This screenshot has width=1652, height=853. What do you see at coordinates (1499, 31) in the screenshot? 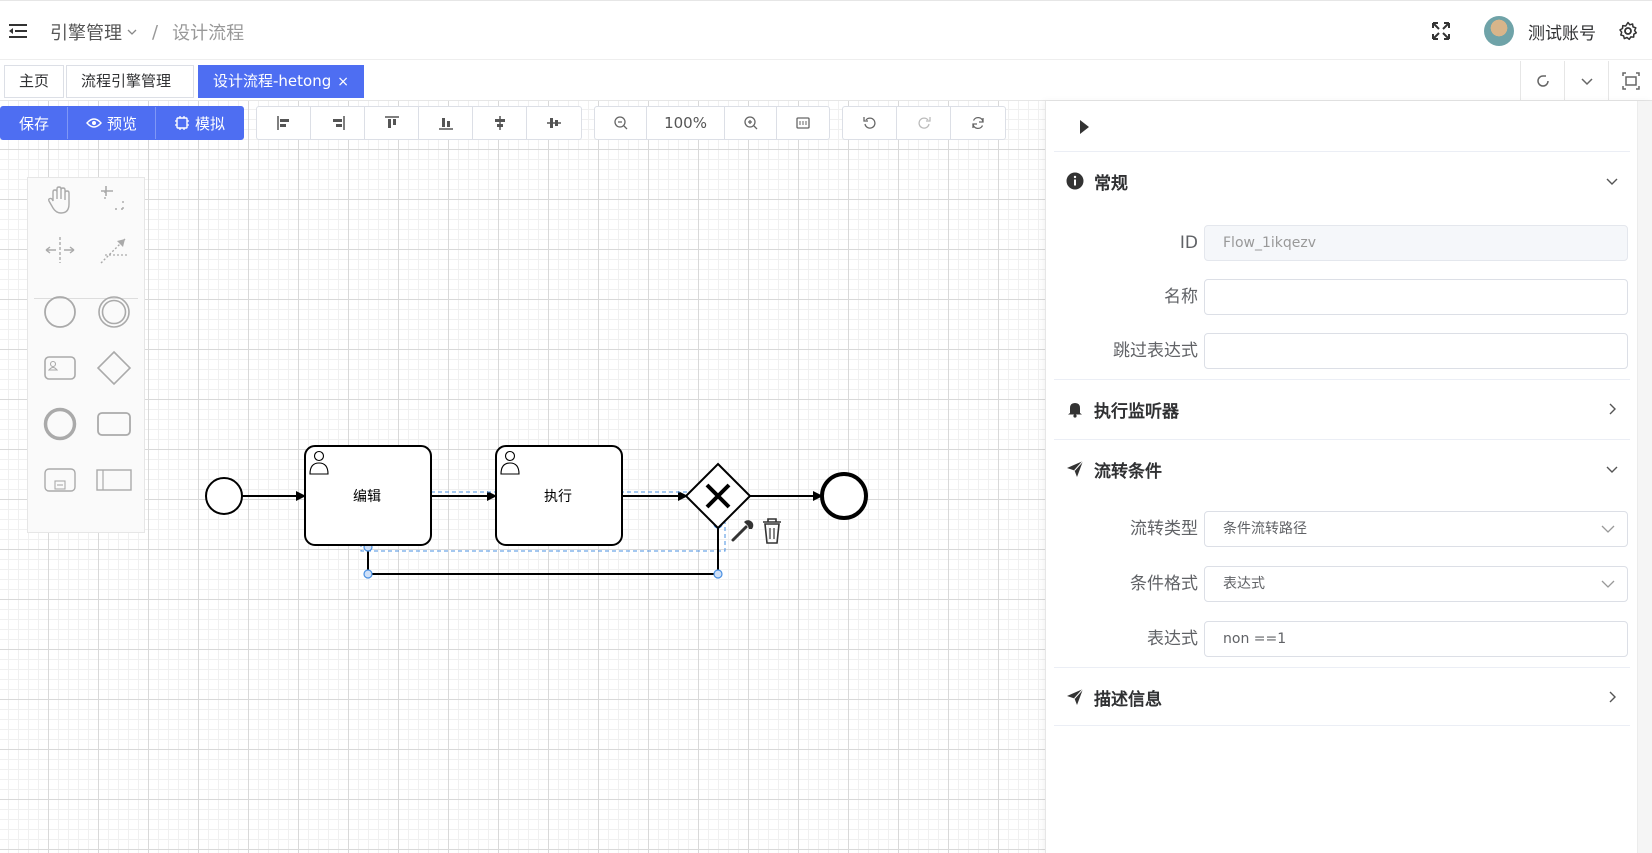
I see `avatar` at bounding box center [1499, 31].